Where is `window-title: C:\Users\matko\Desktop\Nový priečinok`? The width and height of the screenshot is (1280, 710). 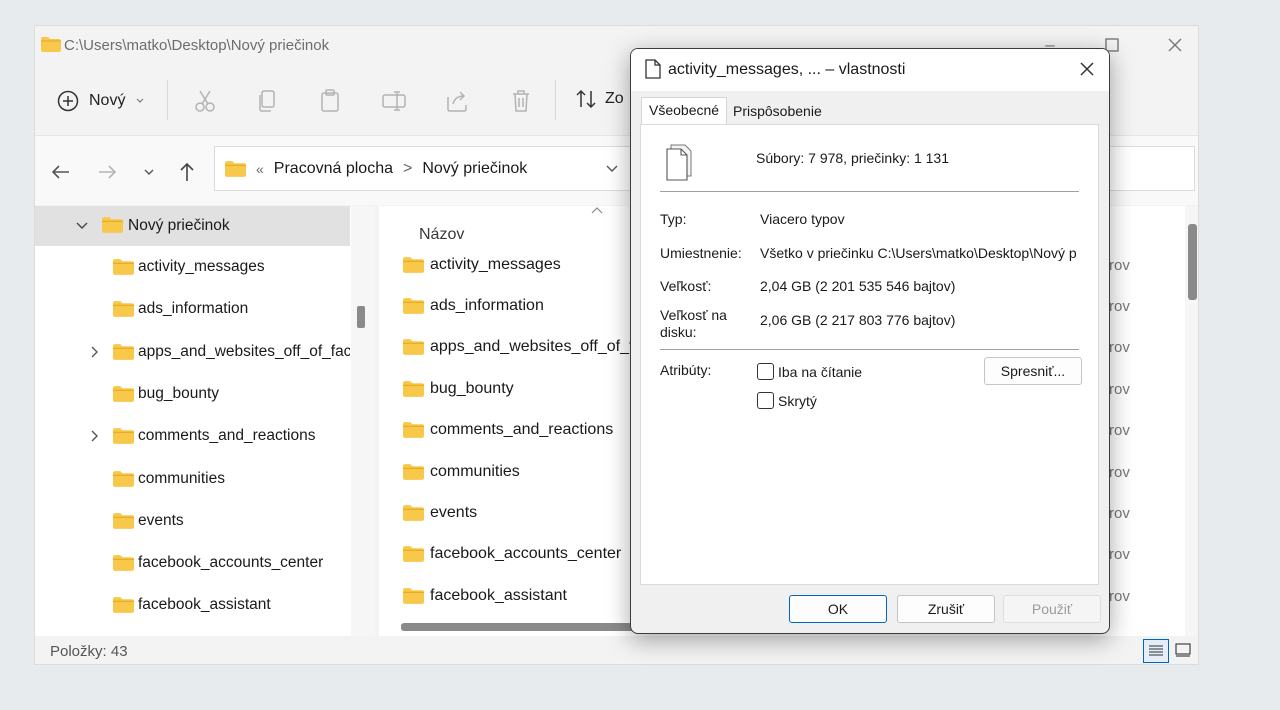
window-title: C:\Users\matko\Desktop\Nový priečinok is located at coordinates (197, 45).